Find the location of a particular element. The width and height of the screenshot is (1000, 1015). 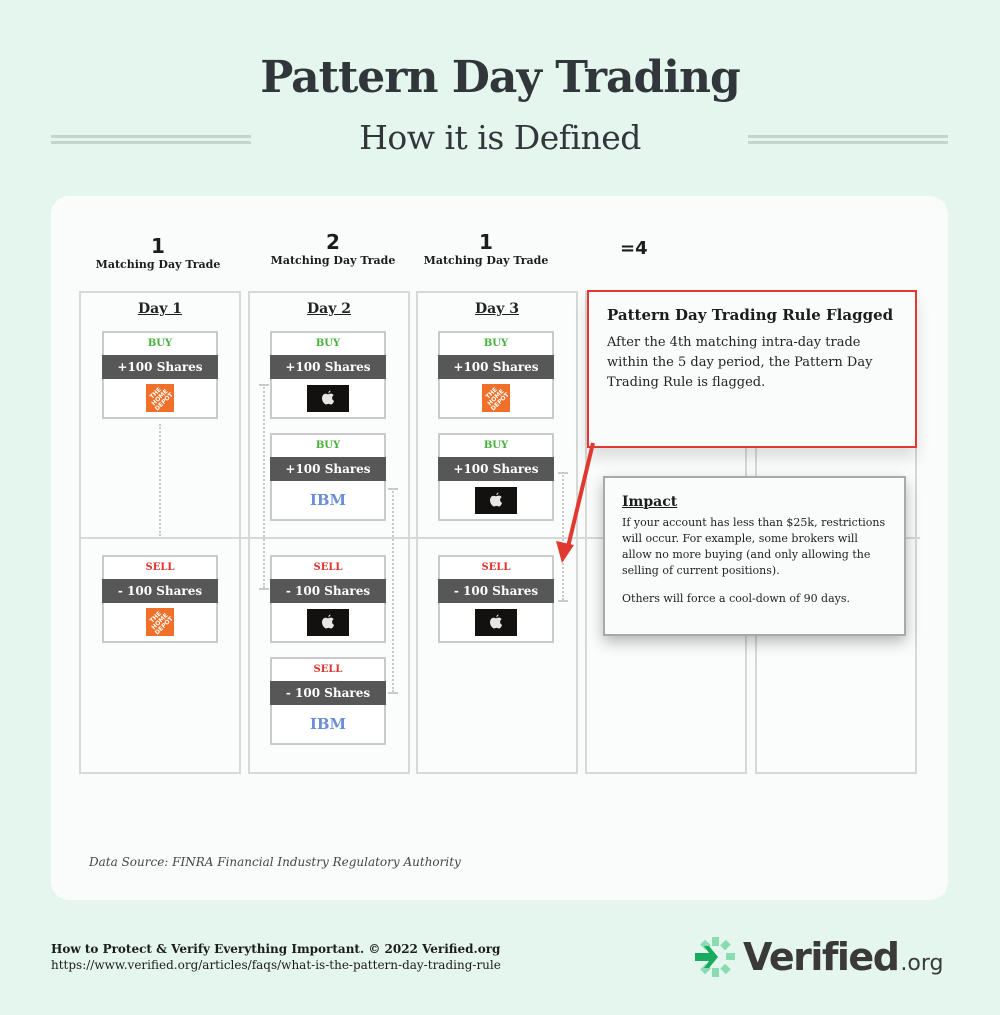

total-count: =4 is located at coordinates (634, 248).